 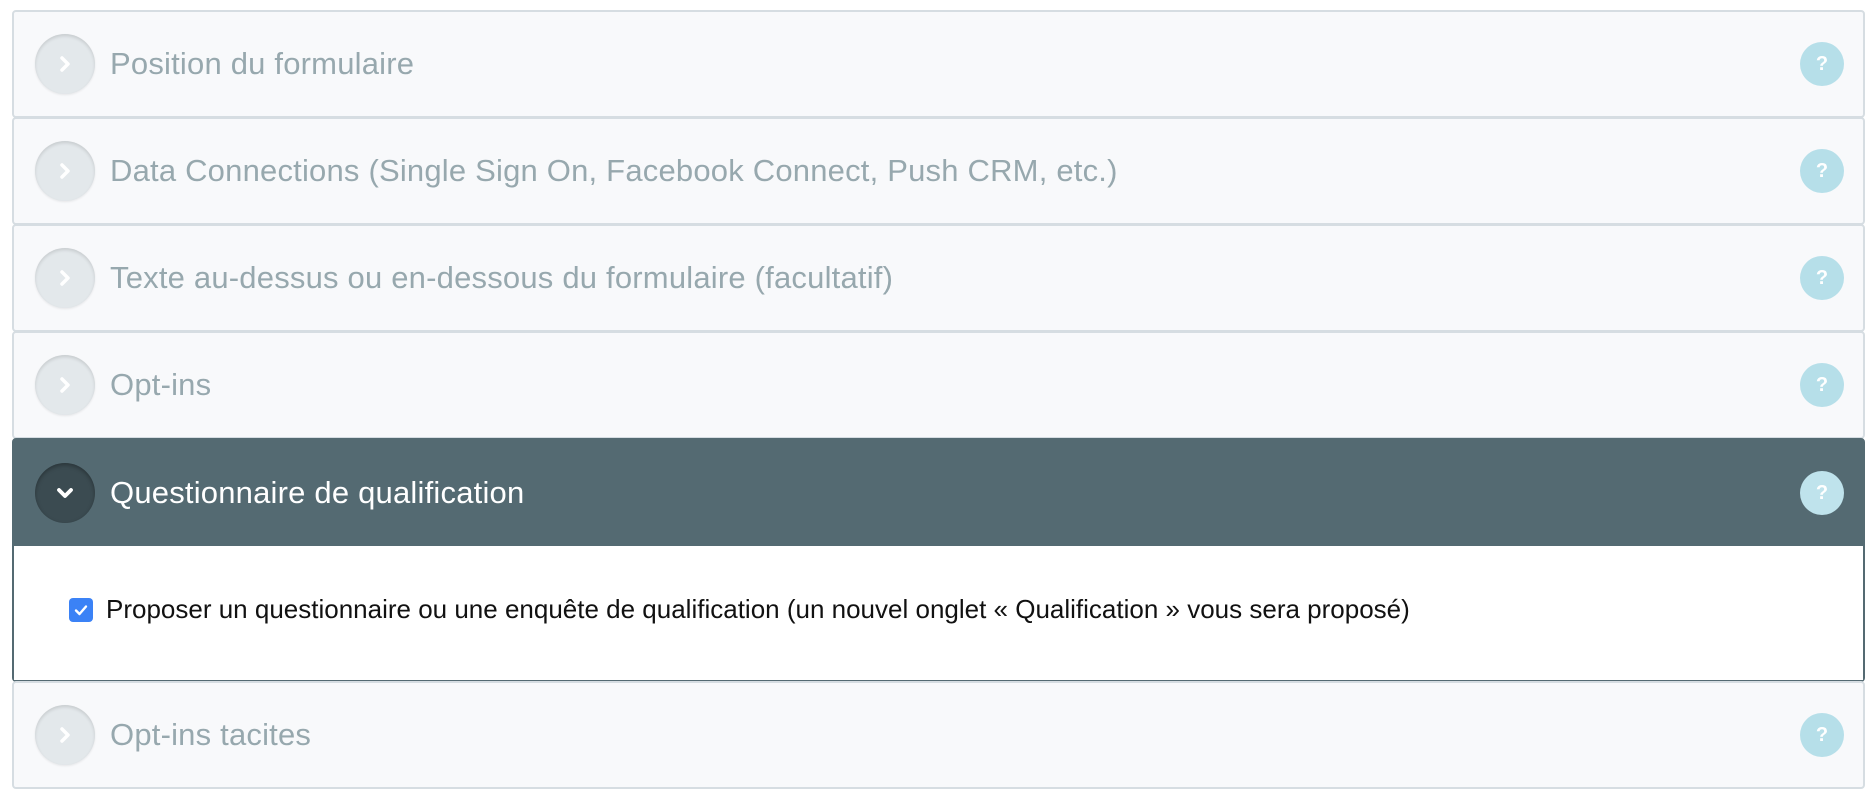 I want to click on qualification-checkbox, so click(x=81, y=609).